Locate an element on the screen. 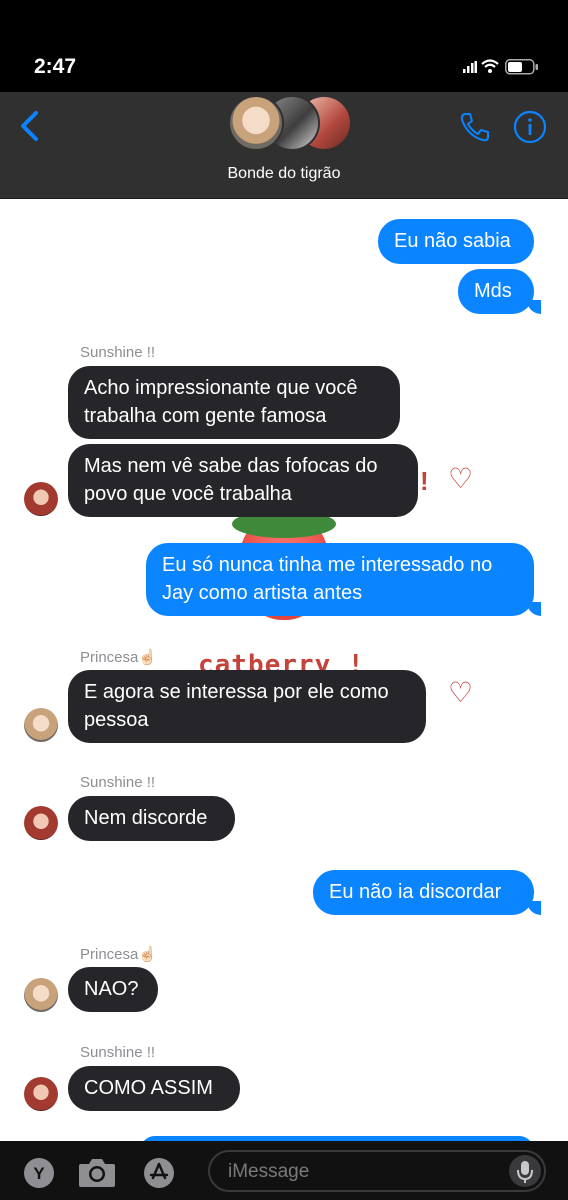  message-bubble-outgoing: Mds is located at coordinates (496, 291).